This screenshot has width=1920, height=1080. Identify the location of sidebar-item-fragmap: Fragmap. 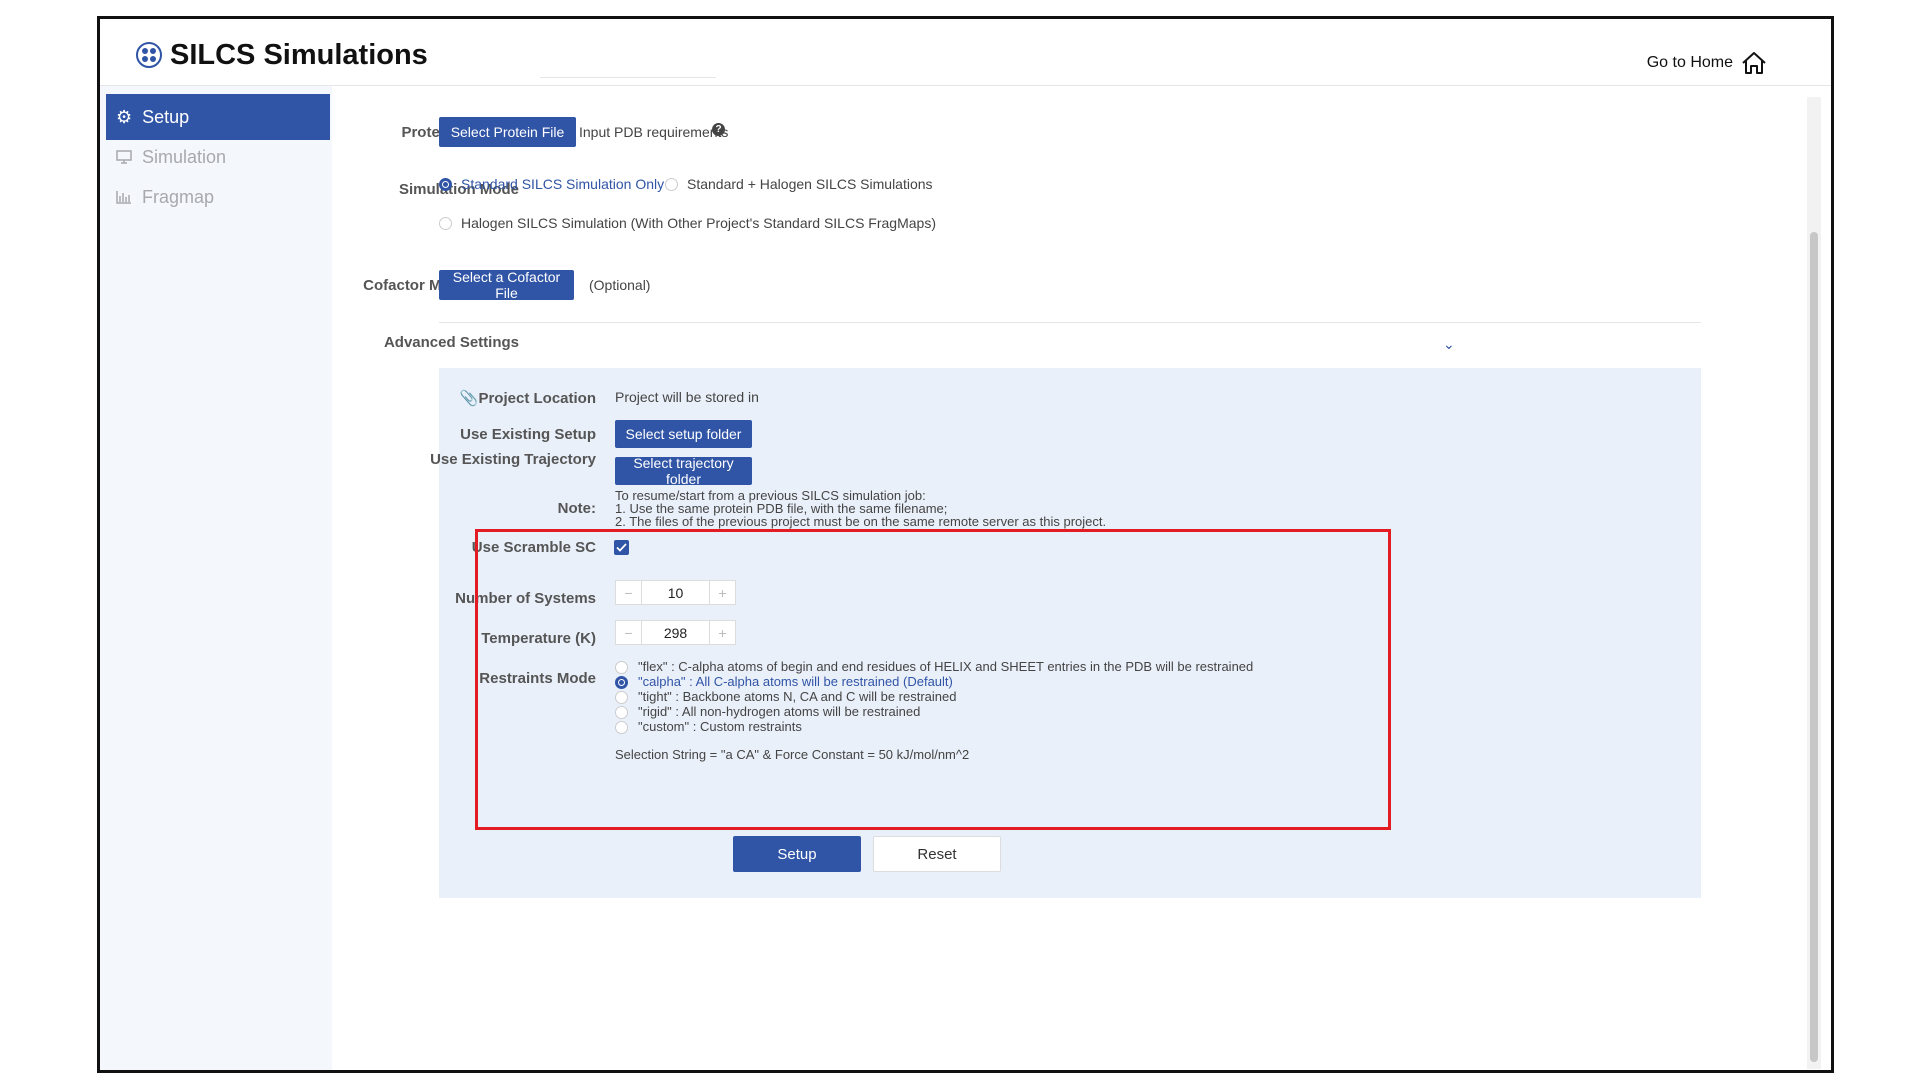
(218, 197).